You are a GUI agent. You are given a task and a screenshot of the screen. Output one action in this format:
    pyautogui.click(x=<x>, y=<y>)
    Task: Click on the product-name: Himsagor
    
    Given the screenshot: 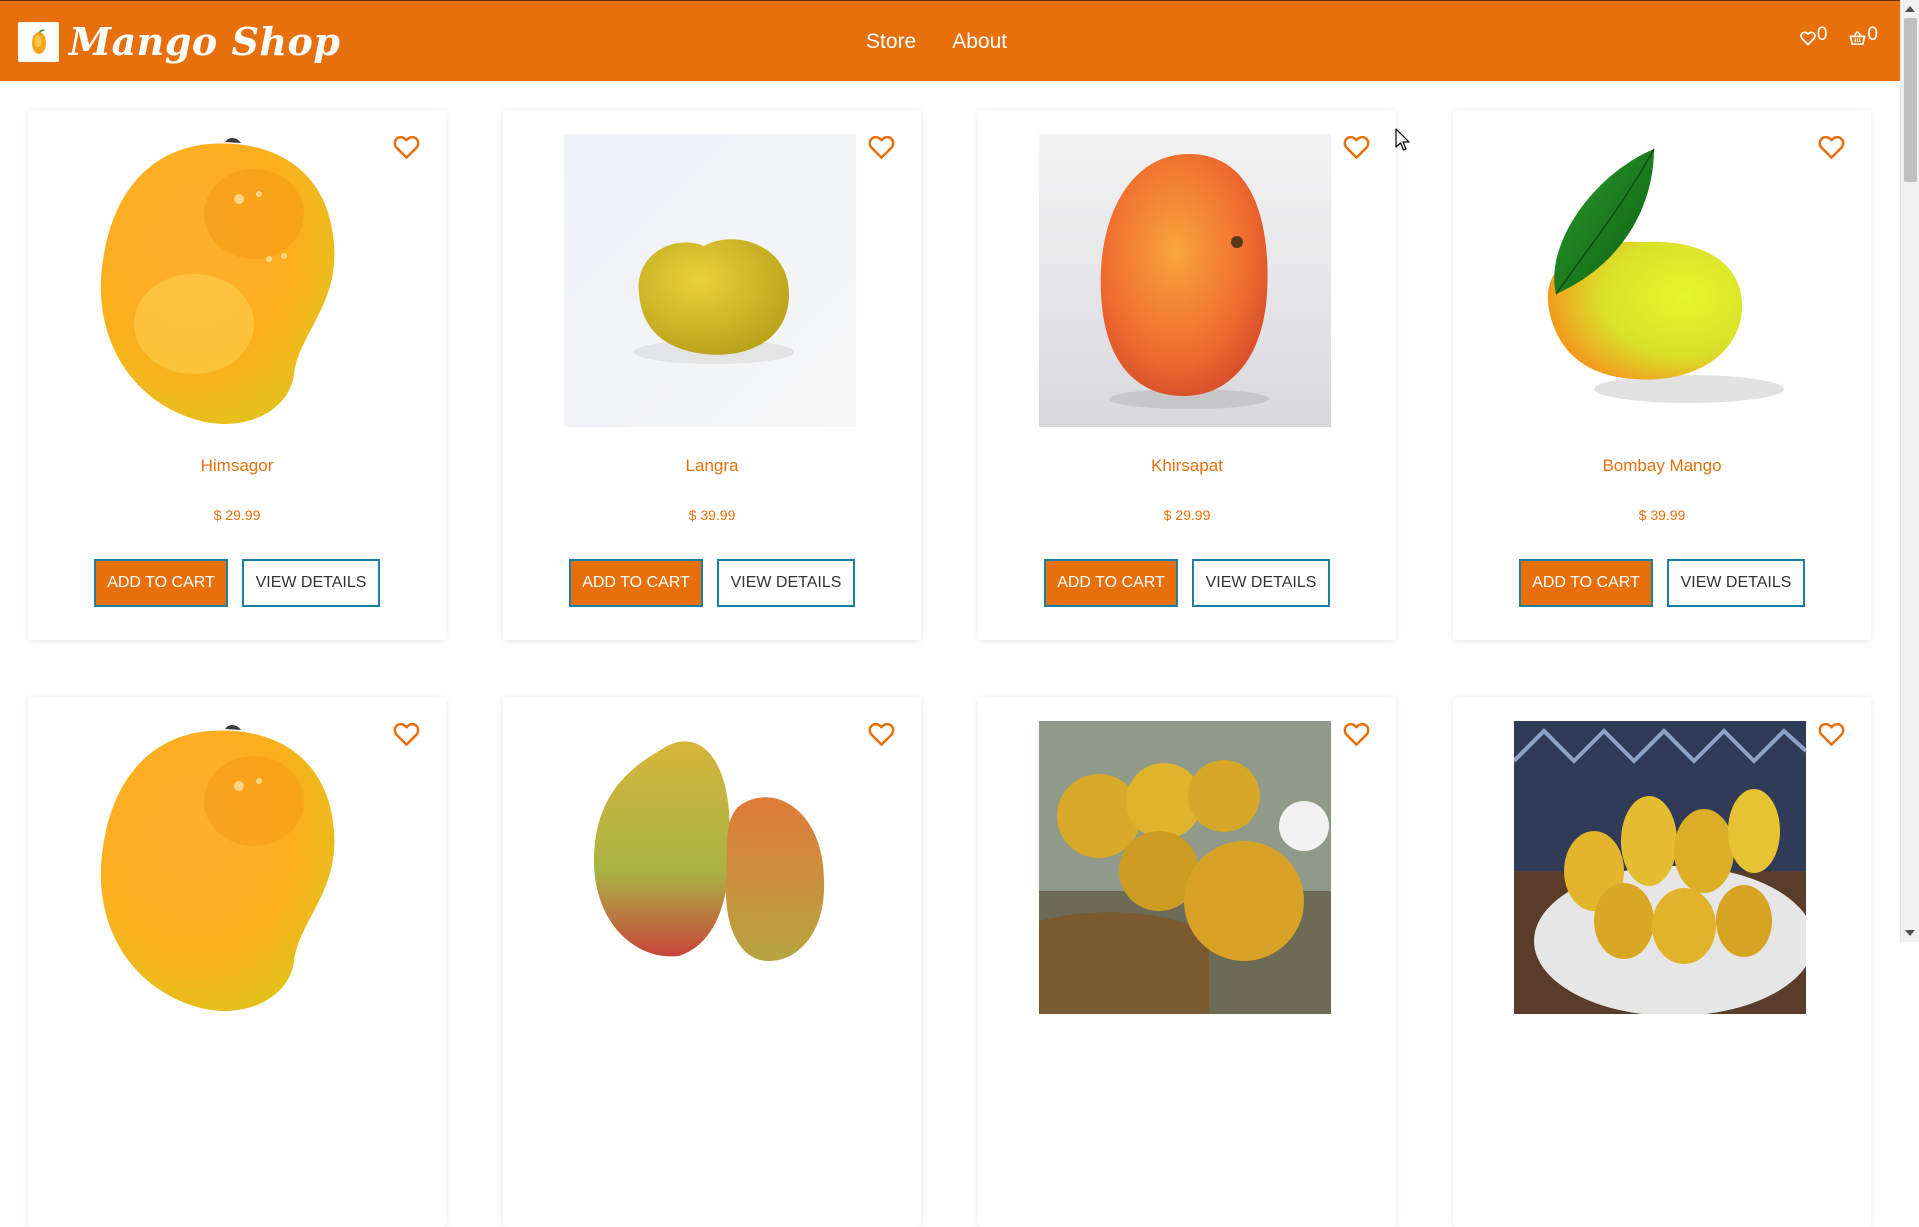 What is the action you would take?
    pyautogui.click(x=237, y=466)
    